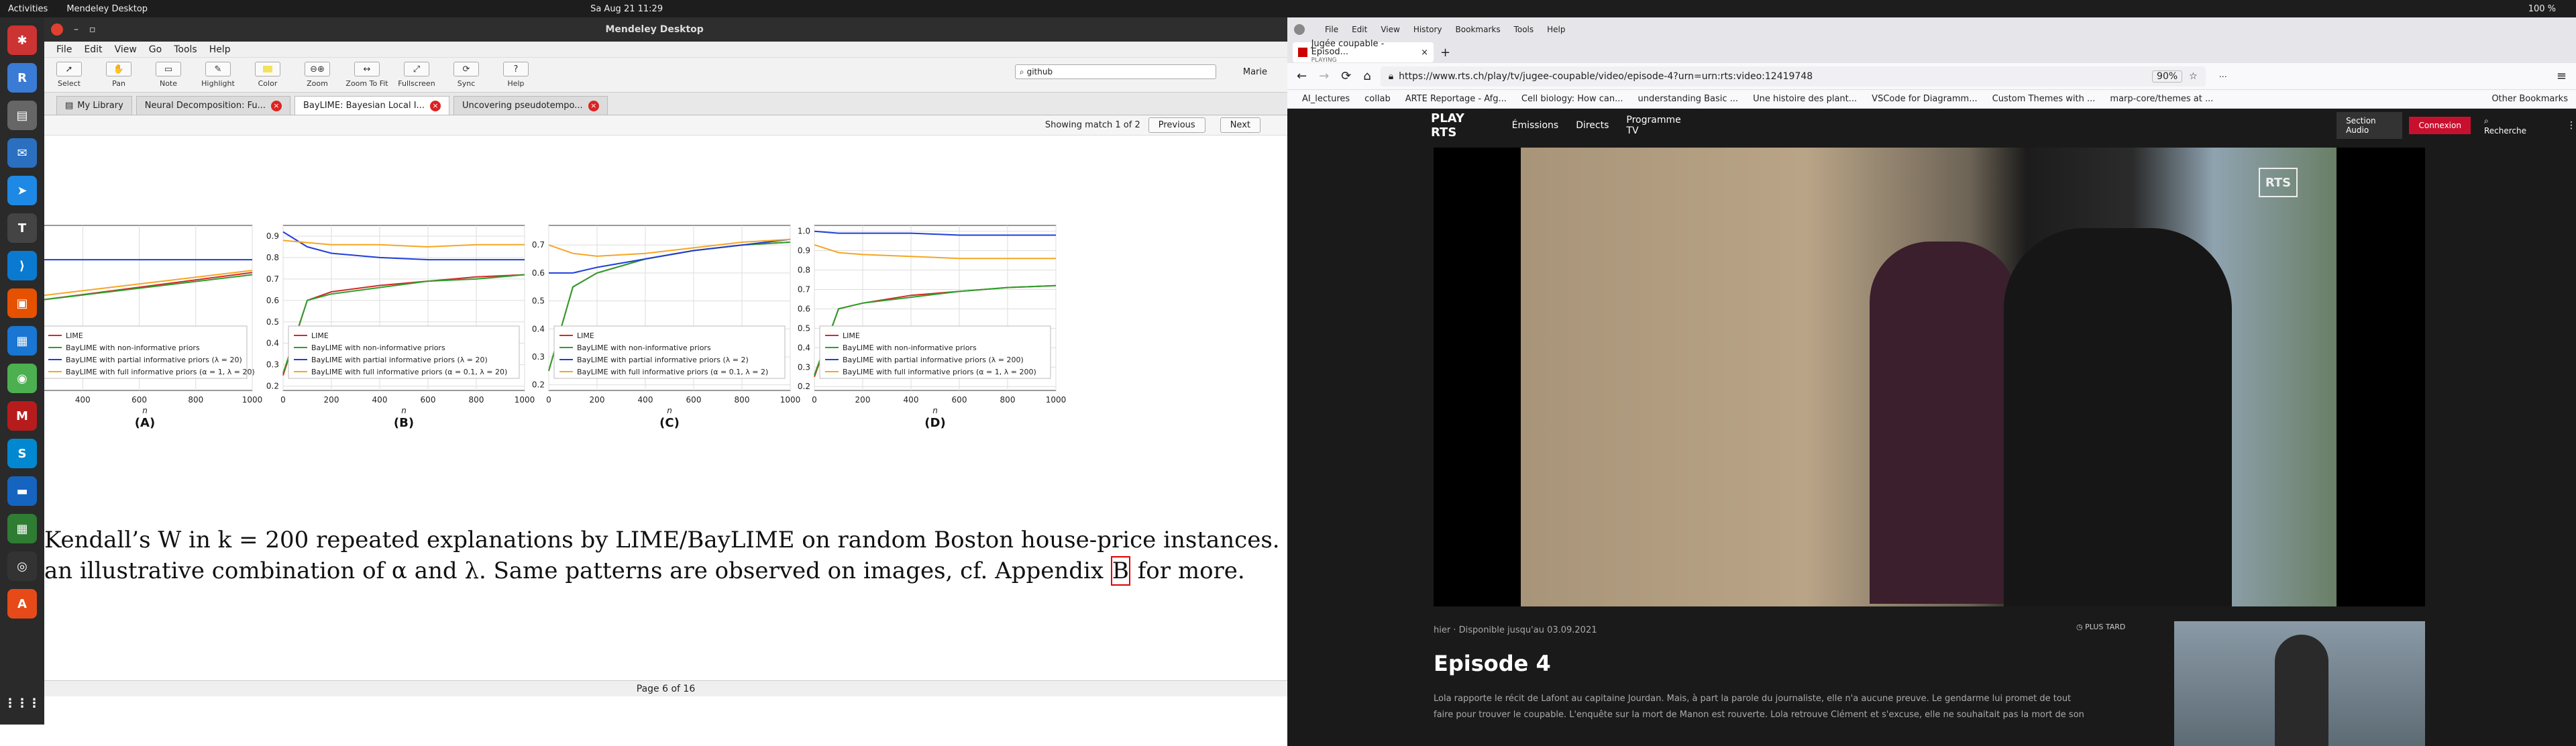  What do you see at coordinates (1302, 76) in the screenshot?
I see `back-icon: ←` at bounding box center [1302, 76].